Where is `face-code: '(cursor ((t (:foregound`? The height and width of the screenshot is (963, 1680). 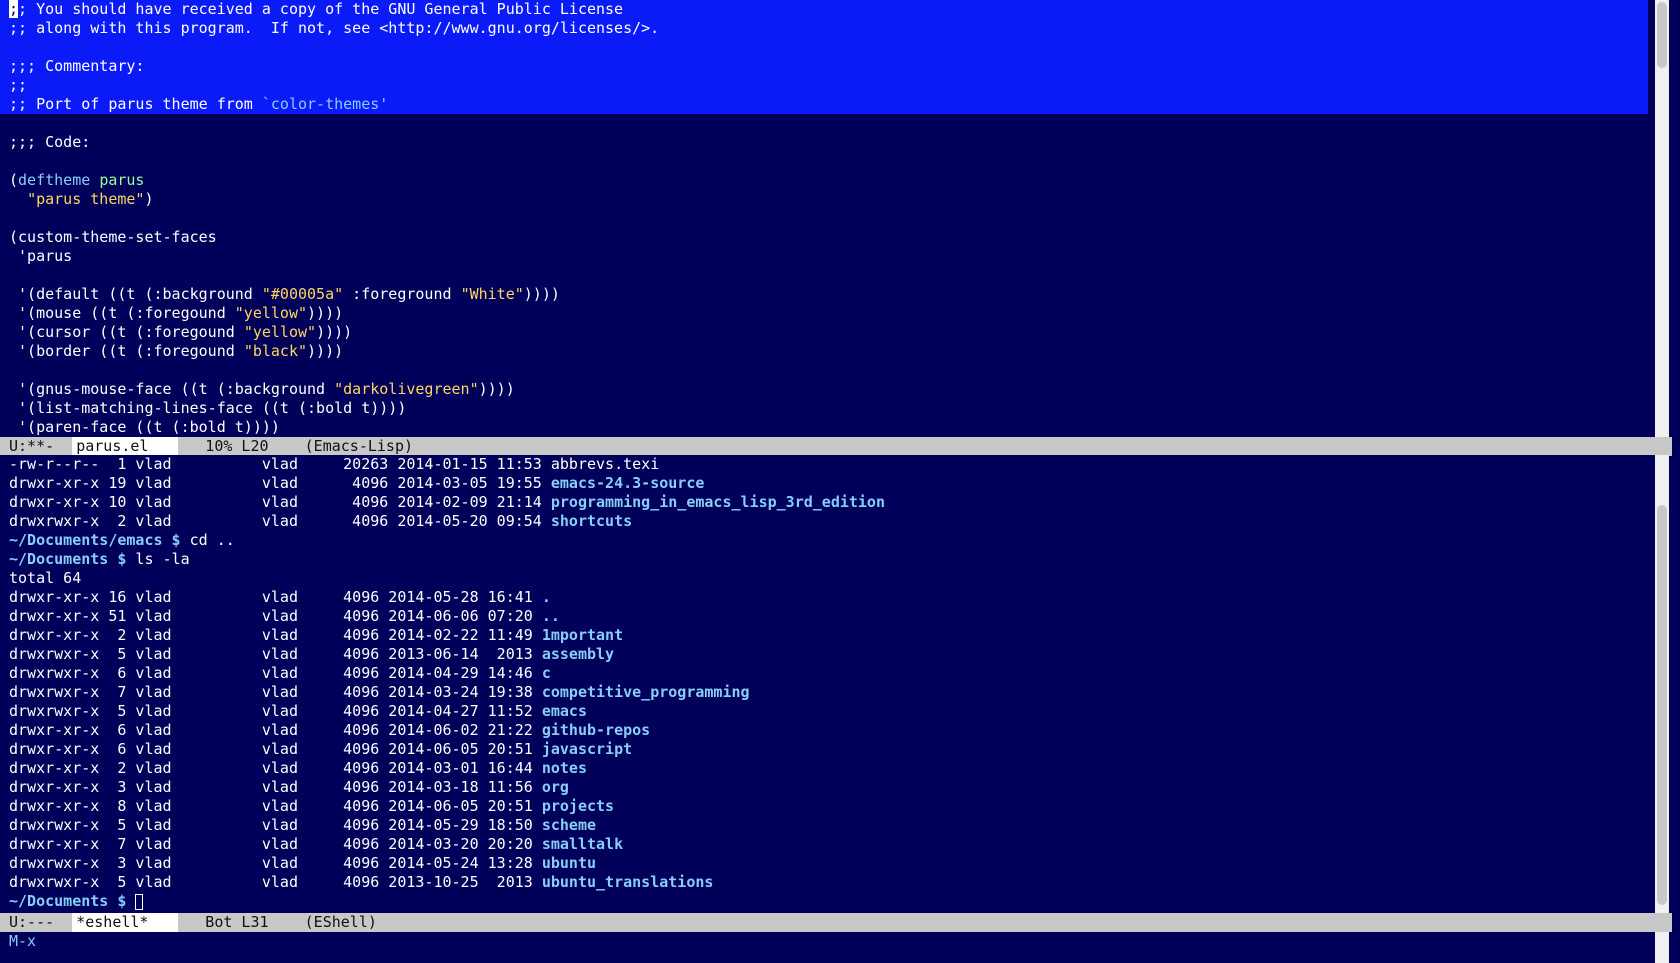
face-code: '(cursor ((t (:foregound is located at coordinates (126, 332).